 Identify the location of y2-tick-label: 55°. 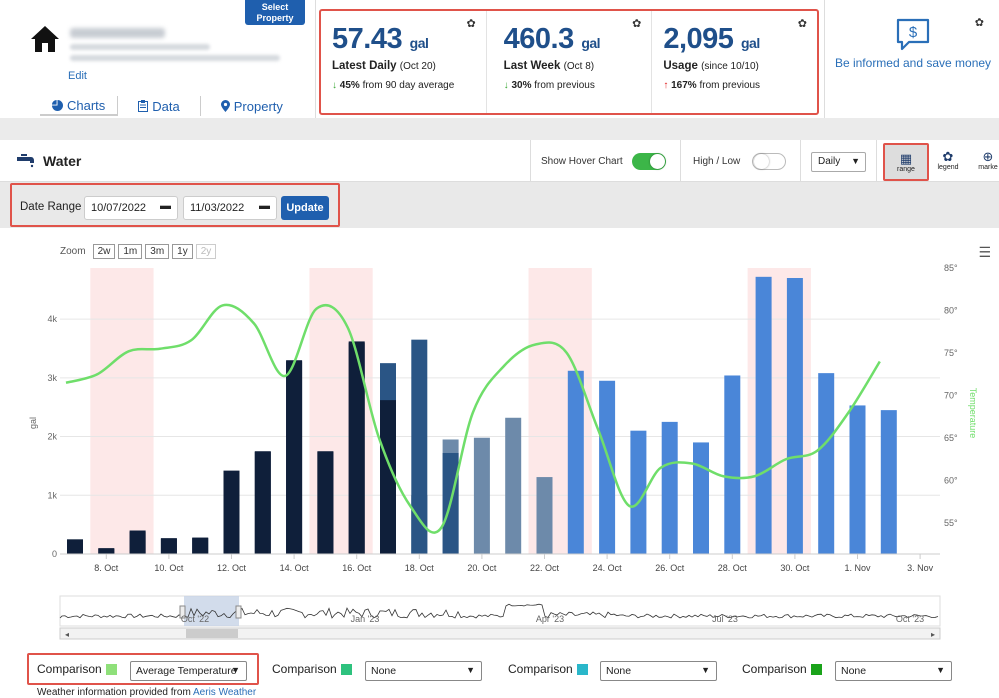
(951, 523).